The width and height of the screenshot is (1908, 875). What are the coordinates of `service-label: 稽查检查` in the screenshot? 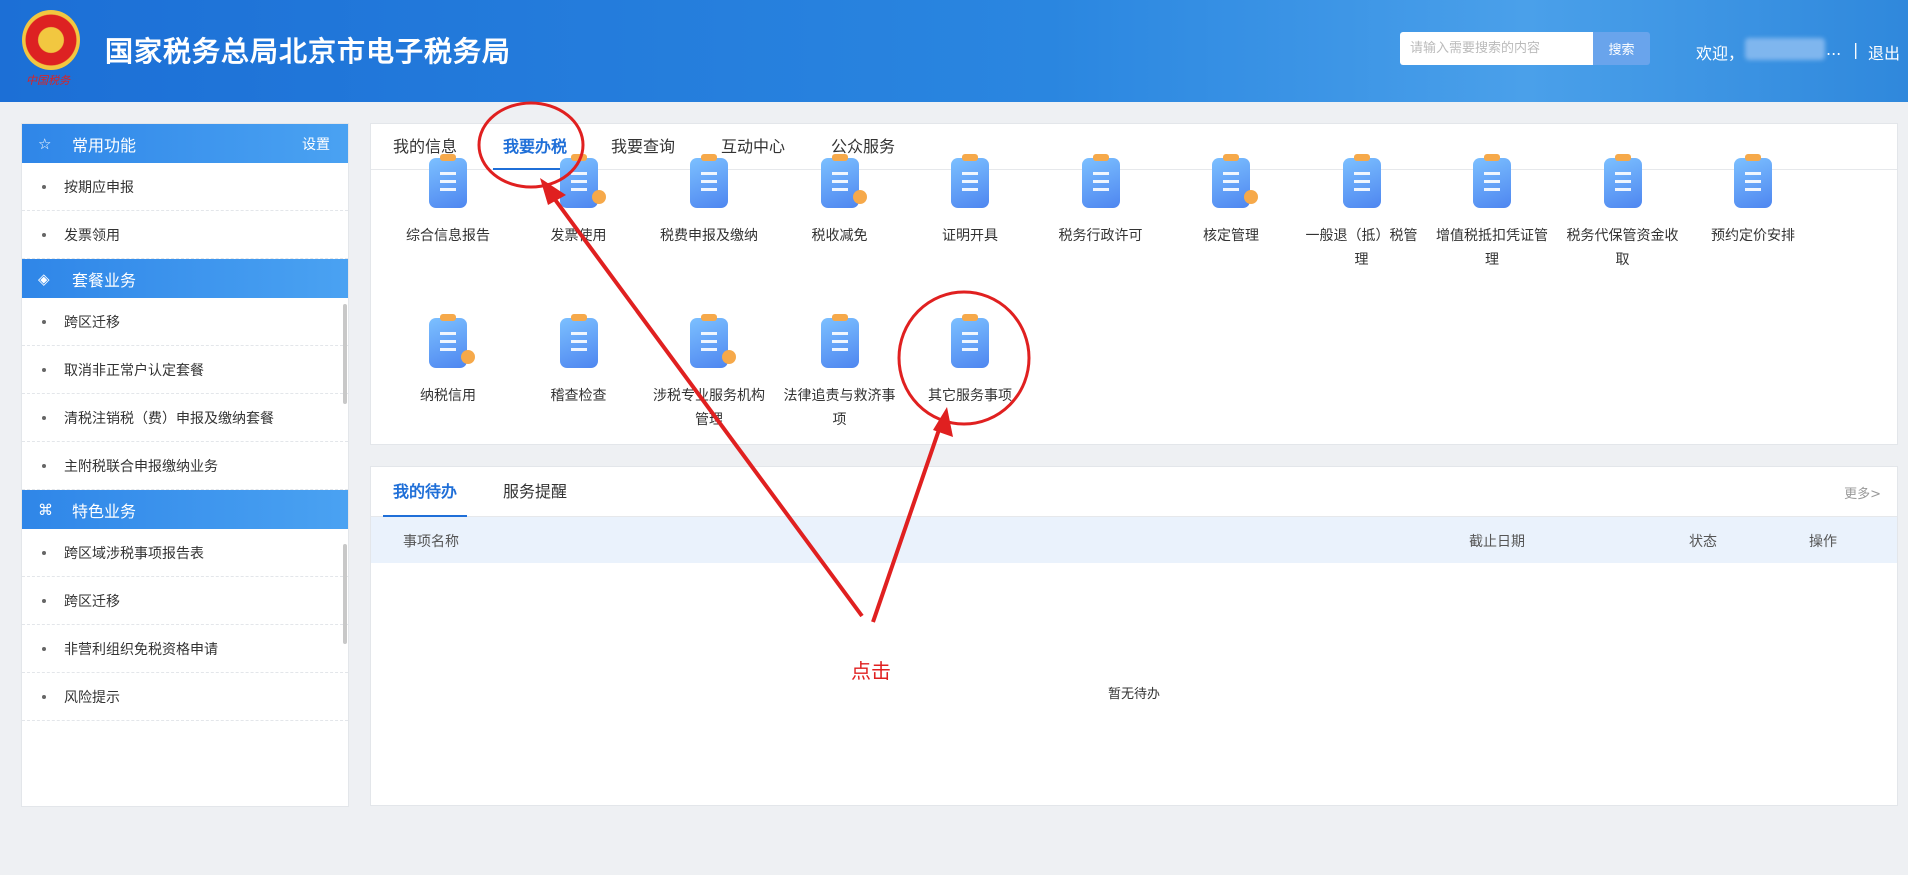 It's located at (578, 396).